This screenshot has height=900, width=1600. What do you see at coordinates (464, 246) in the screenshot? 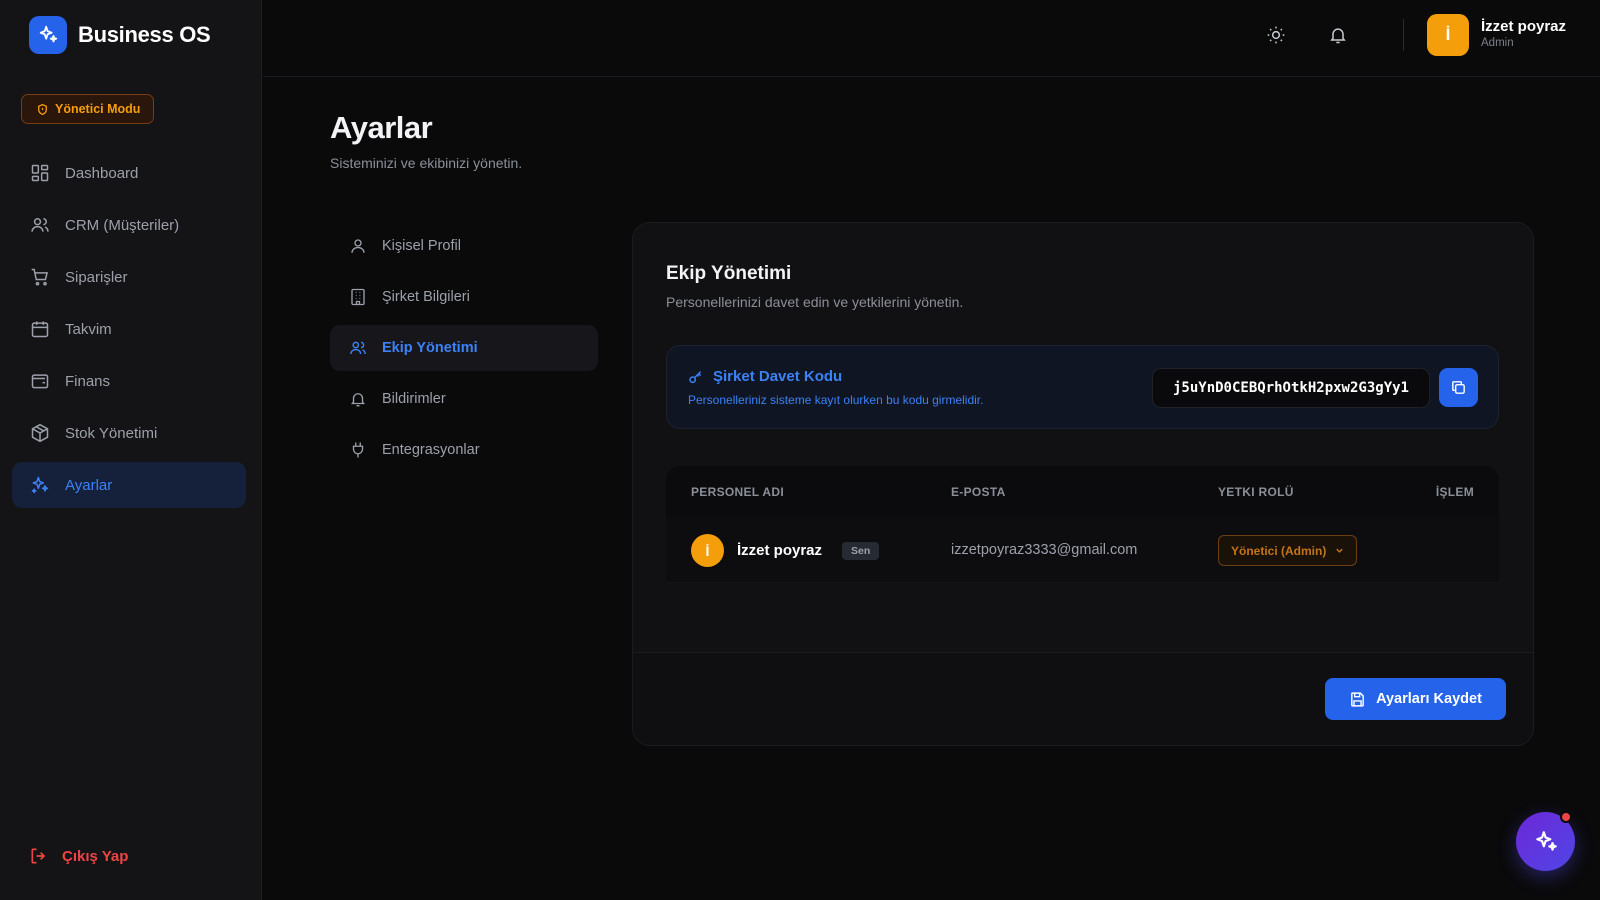
I see `tab-personal-profile: Kişisel Profil` at bounding box center [464, 246].